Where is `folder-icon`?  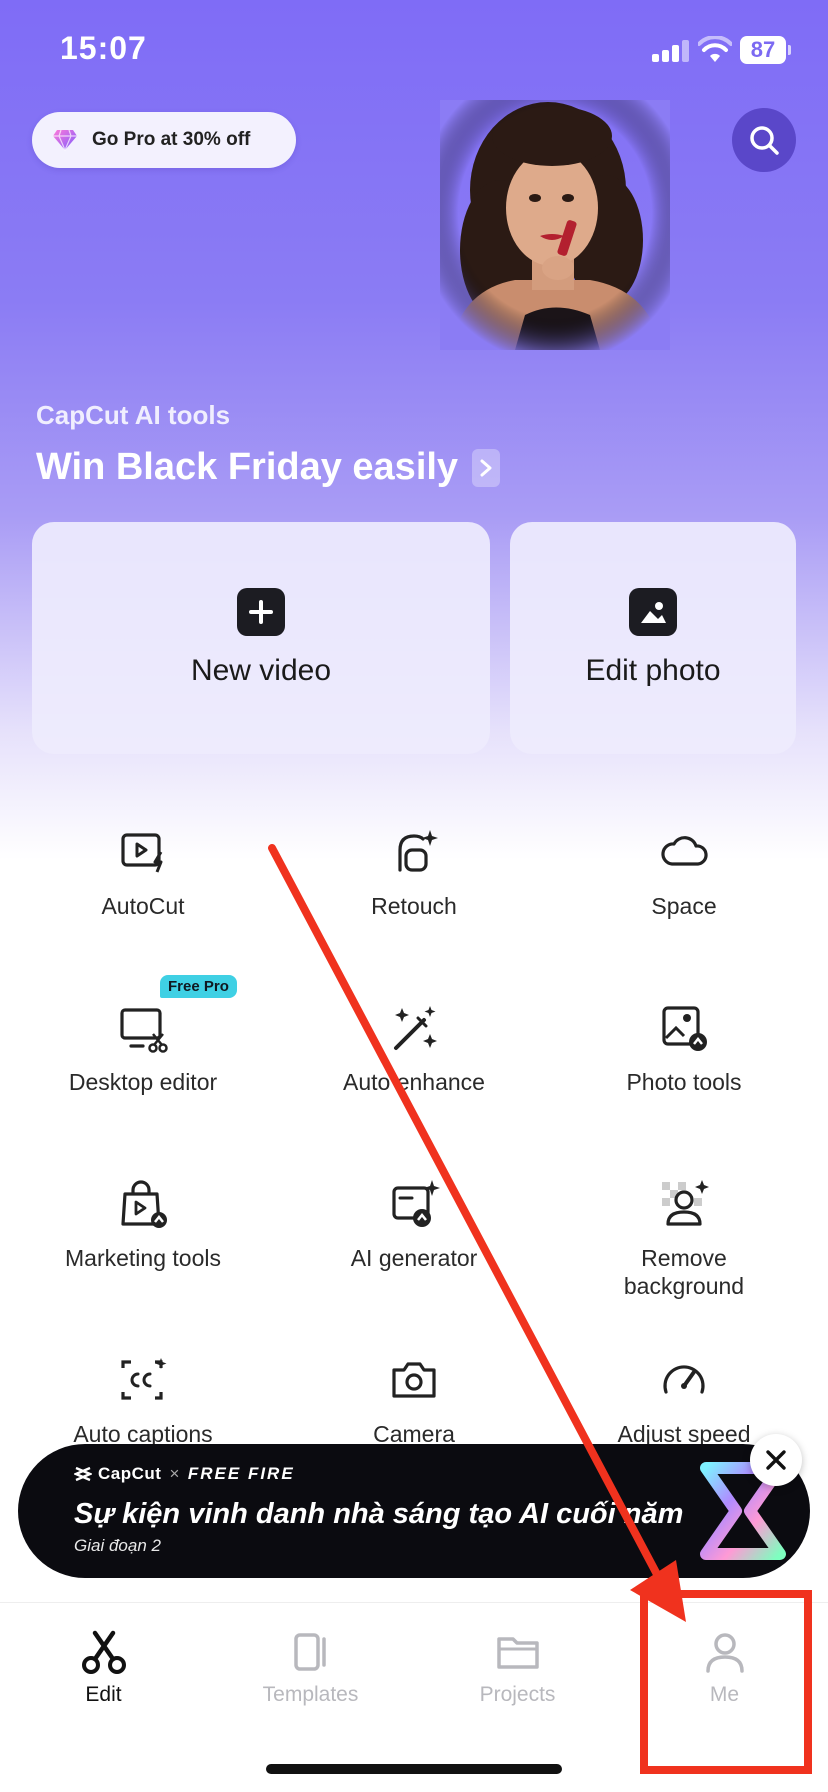 folder-icon is located at coordinates (517, 1653).